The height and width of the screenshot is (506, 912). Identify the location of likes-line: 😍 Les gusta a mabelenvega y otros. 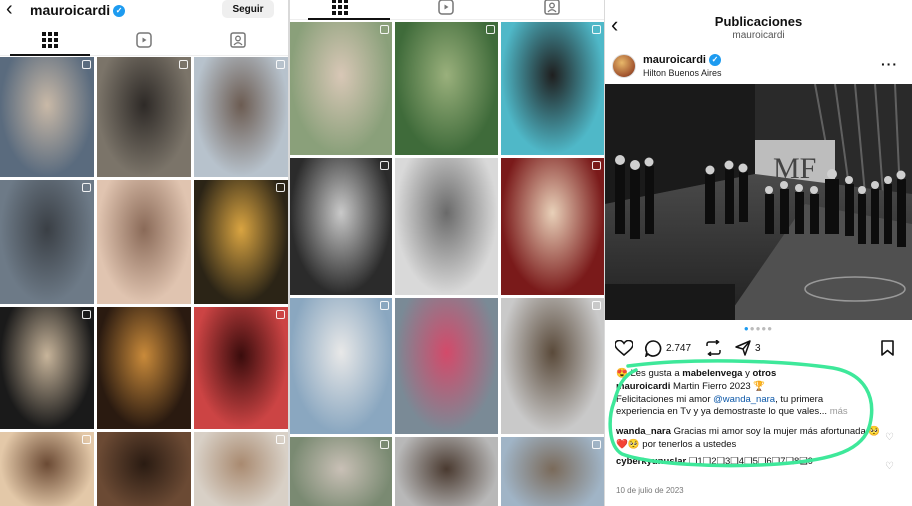
(696, 373).